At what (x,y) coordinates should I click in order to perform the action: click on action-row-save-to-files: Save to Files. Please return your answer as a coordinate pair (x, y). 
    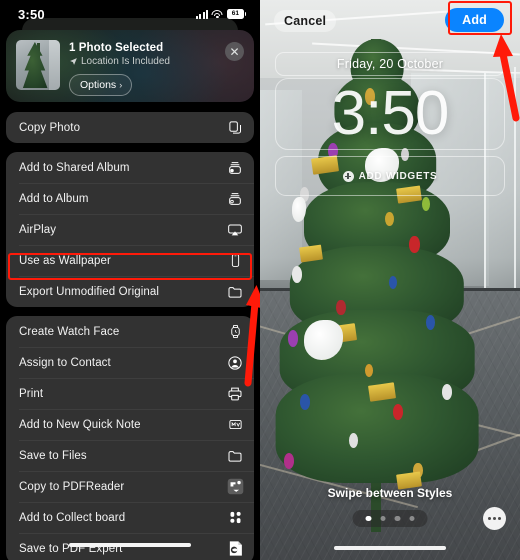
    Looking at the image, I should click on (130, 455).